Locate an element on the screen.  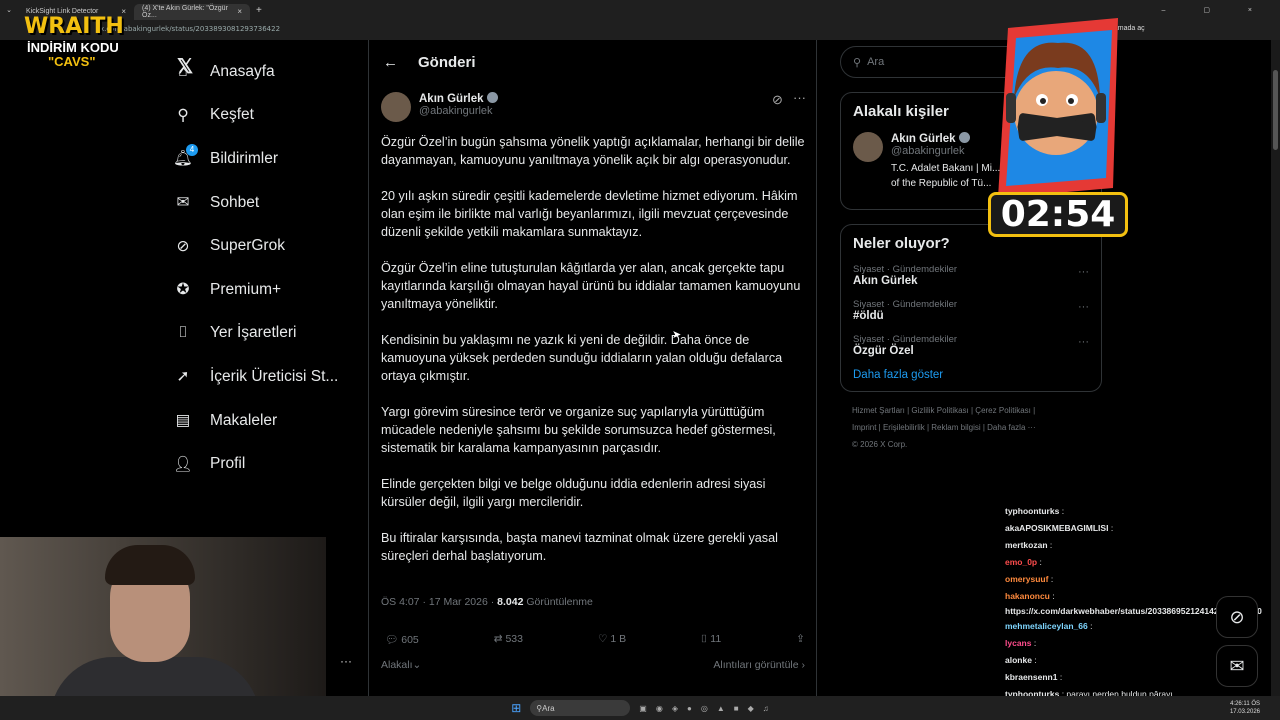
related-row: Alakalı⌄ Alıntıları görüntüle › is located at coordinates (593, 665).